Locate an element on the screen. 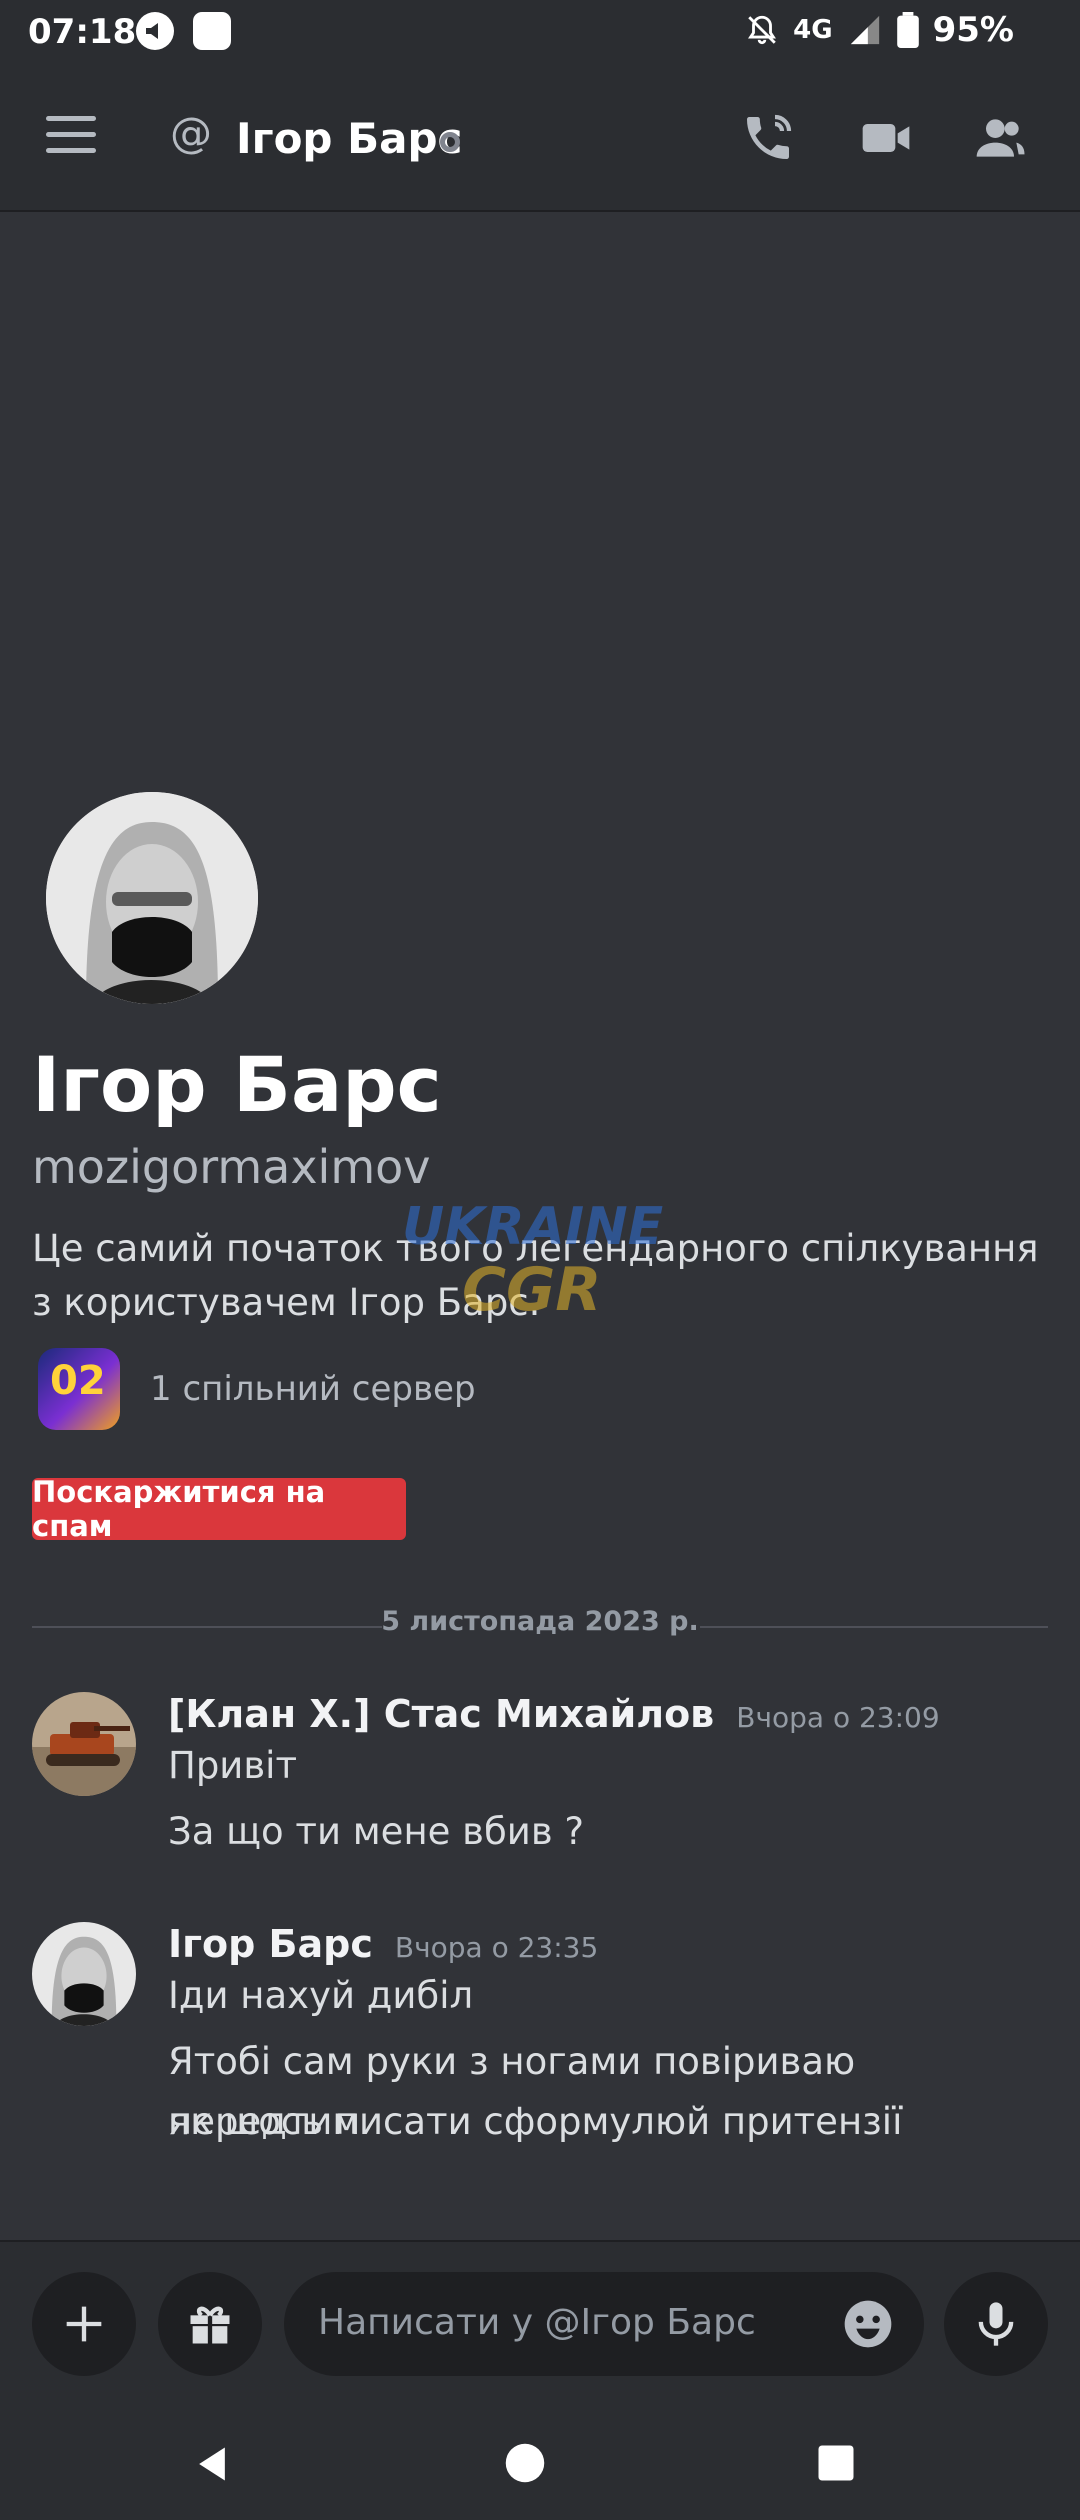  offline-status-icon is located at coordinates (450, 142).